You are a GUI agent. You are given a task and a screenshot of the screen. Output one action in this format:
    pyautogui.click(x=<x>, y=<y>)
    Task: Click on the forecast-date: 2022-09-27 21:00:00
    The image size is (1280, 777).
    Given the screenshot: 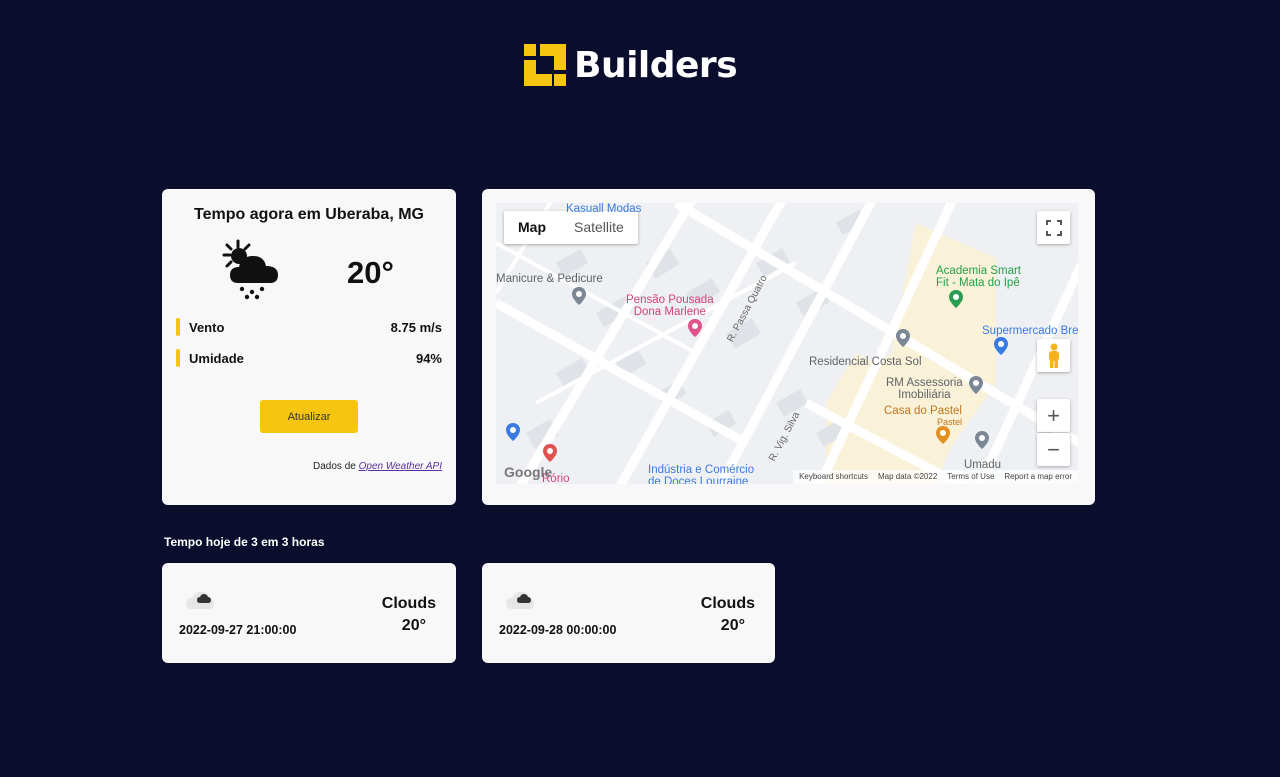 What is the action you would take?
    pyautogui.click(x=238, y=630)
    